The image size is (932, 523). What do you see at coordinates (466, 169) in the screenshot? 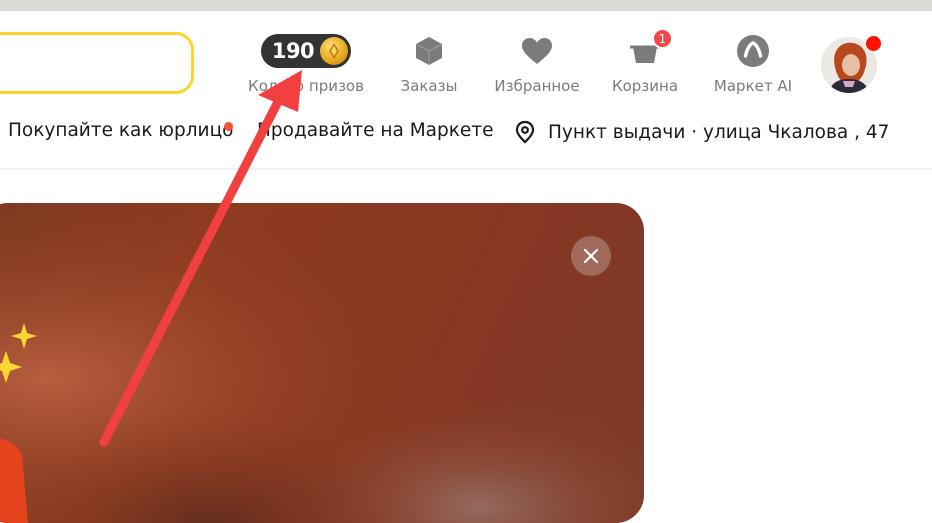
I see `header-divider` at bounding box center [466, 169].